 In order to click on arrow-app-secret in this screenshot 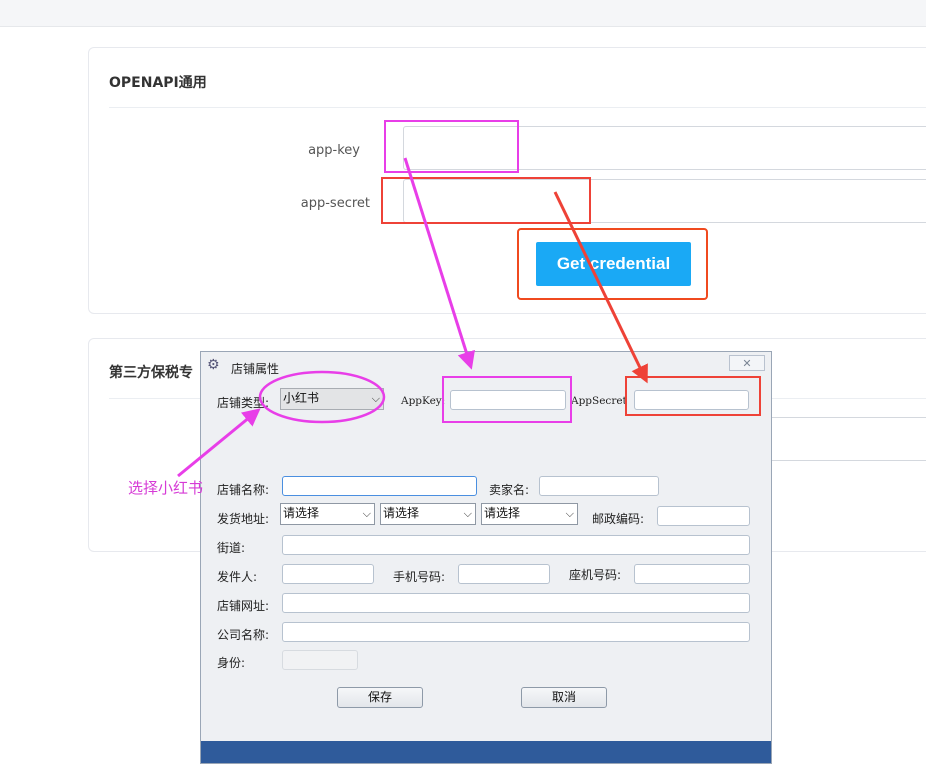, I will do `click(600, 287)`.